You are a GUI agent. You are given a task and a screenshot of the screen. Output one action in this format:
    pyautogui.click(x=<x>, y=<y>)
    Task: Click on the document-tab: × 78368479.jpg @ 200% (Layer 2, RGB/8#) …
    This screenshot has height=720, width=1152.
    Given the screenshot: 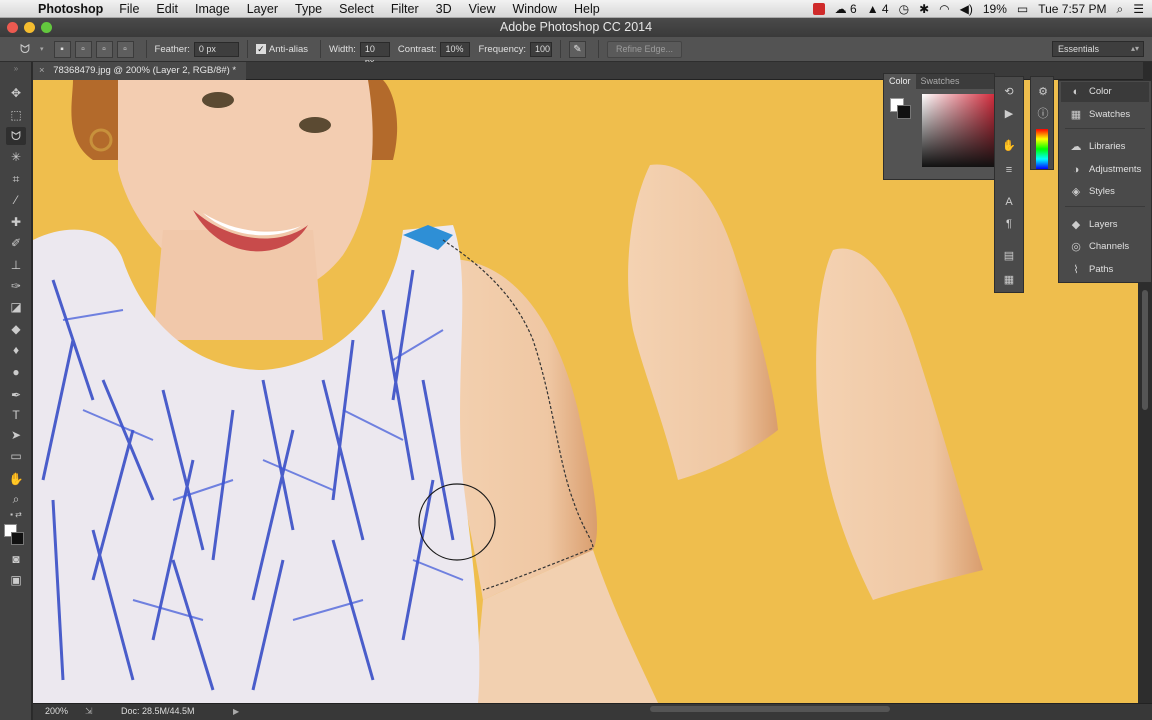 What is the action you would take?
    pyautogui.click(x=140, y=71)
    